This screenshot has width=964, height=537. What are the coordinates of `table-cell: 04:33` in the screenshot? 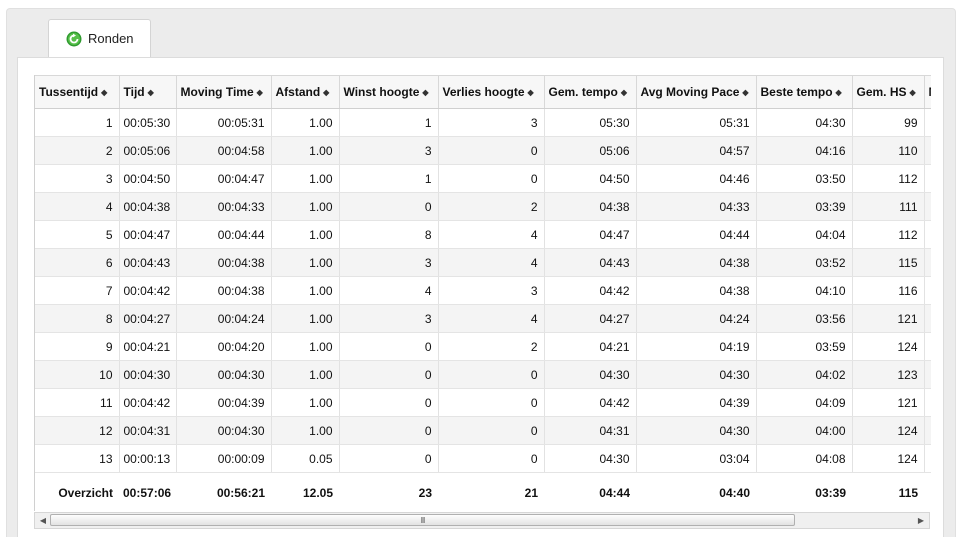 It's located at (696, 206).